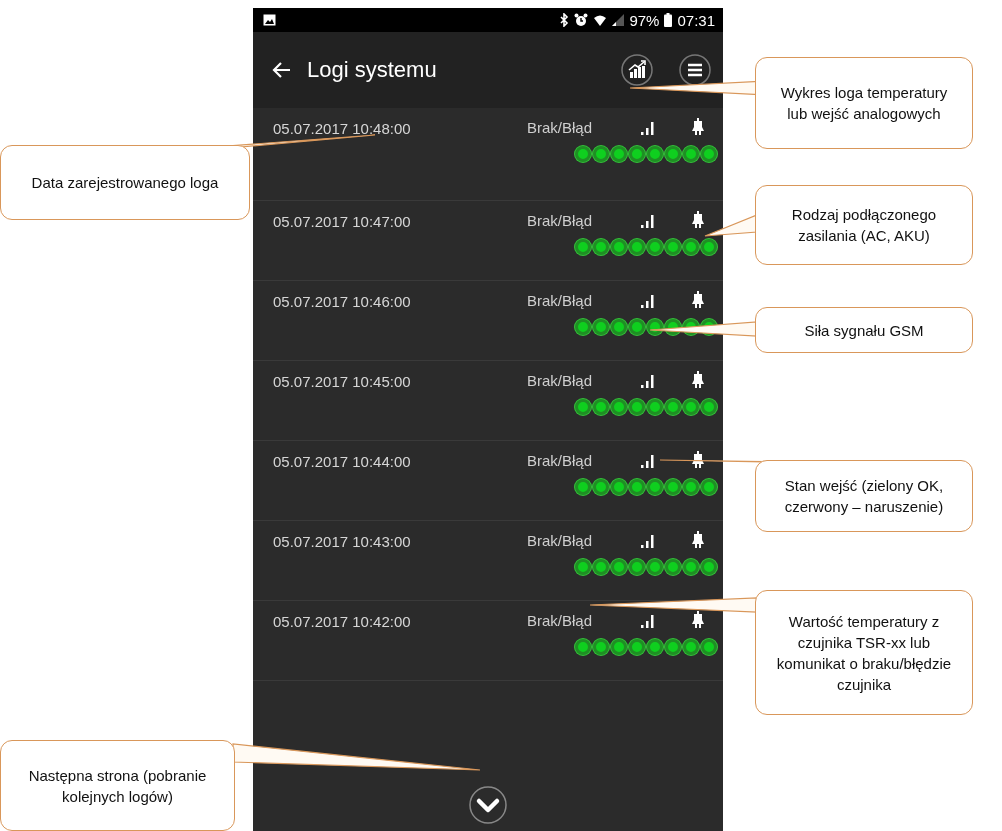  What do you see at coordinates (618, 20) in the screenshot?
I see `cell-signal-icon` at bounding box center [618, 20].